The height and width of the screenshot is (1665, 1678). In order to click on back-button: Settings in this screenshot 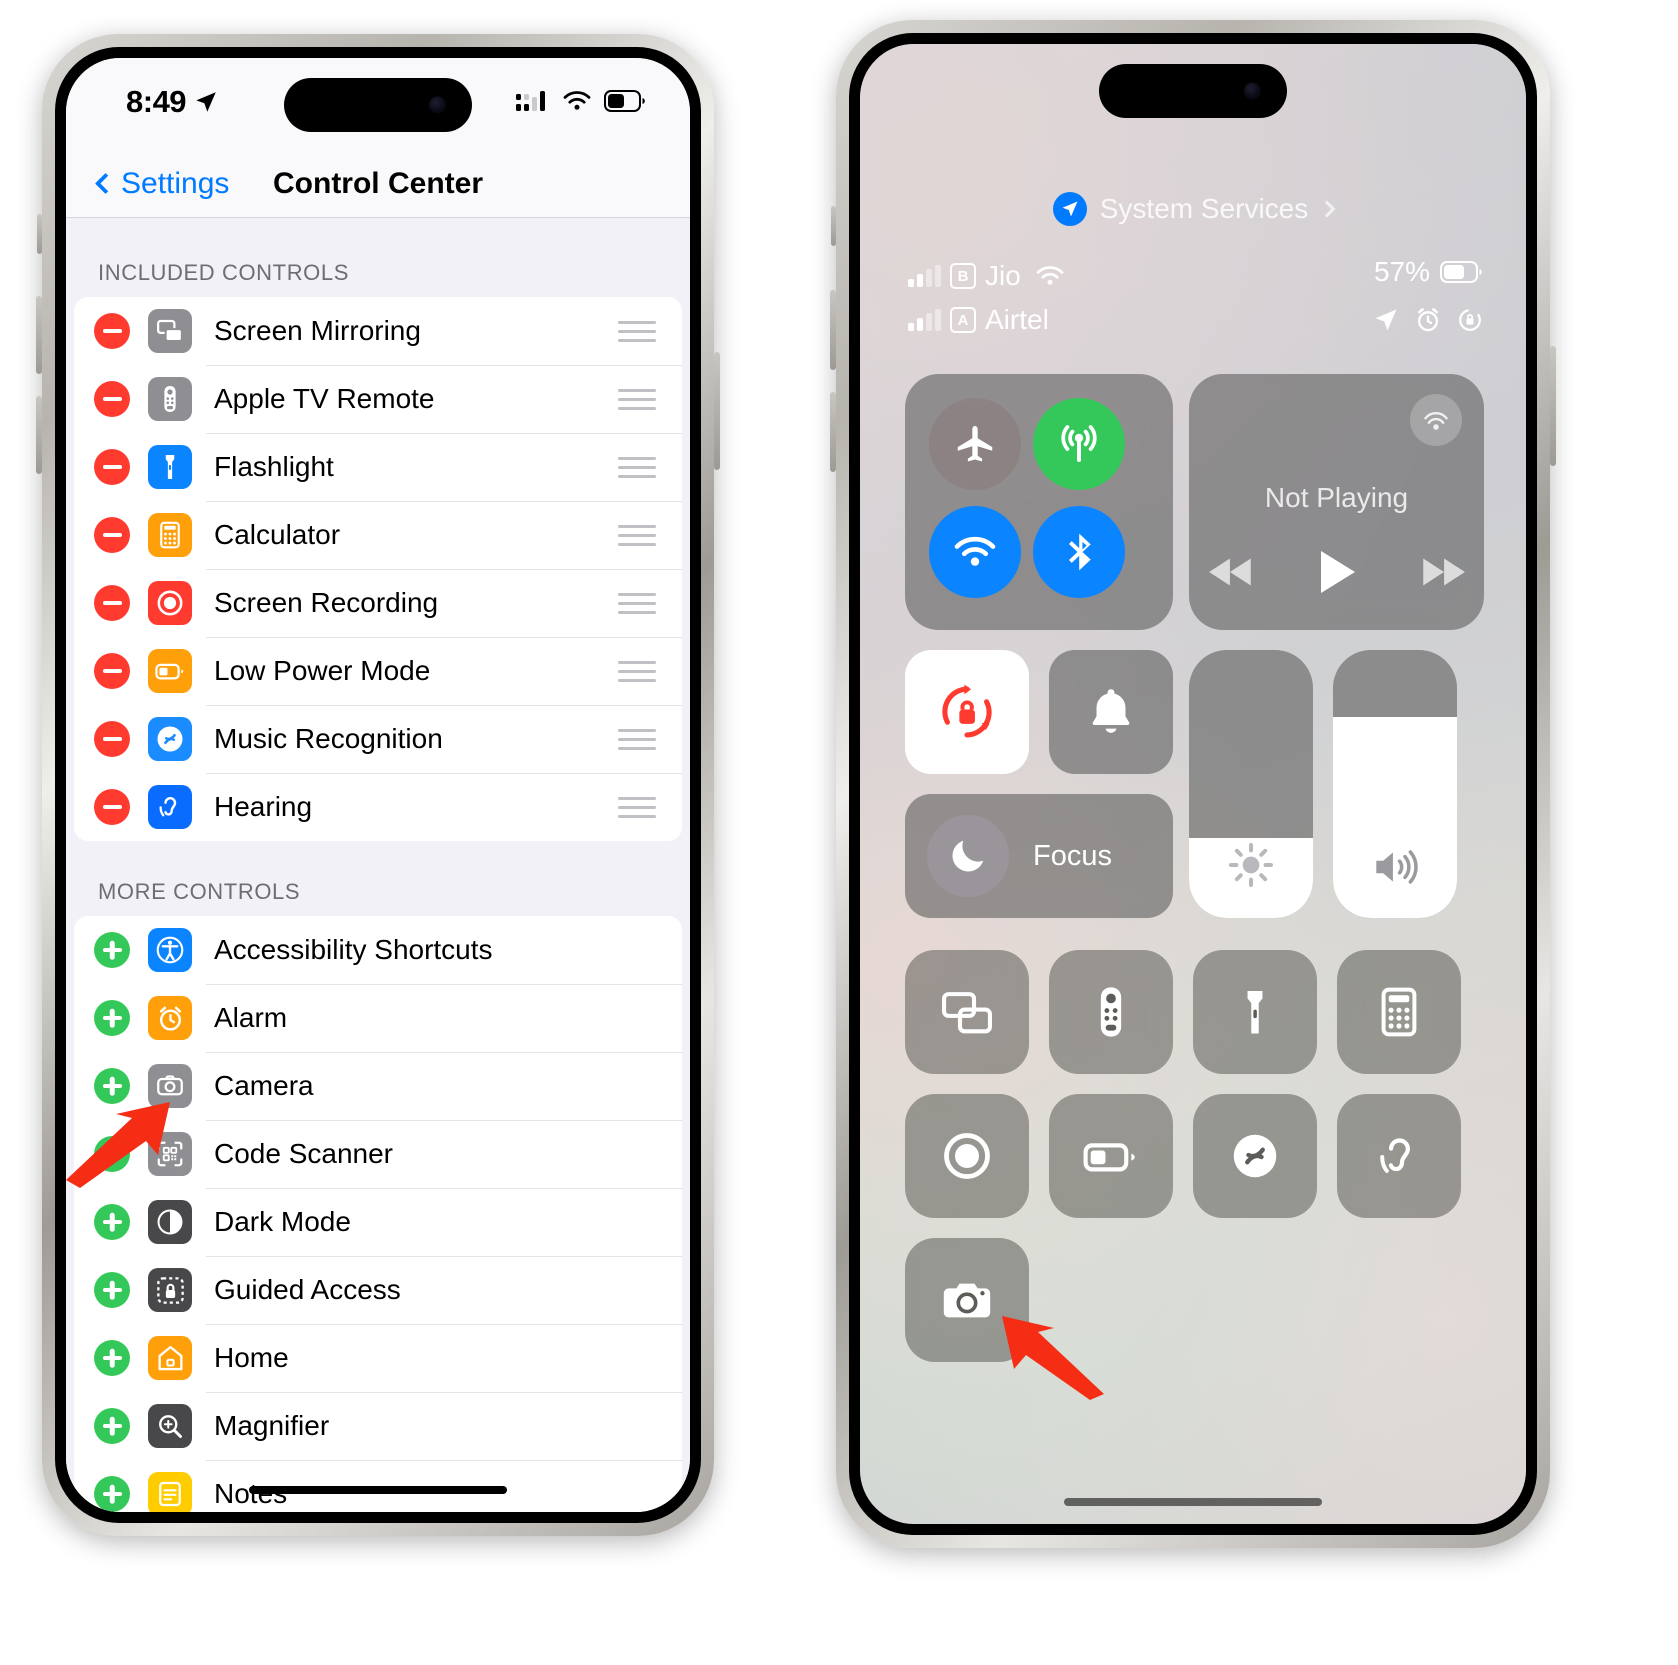, I will do `click(161, 184)`.